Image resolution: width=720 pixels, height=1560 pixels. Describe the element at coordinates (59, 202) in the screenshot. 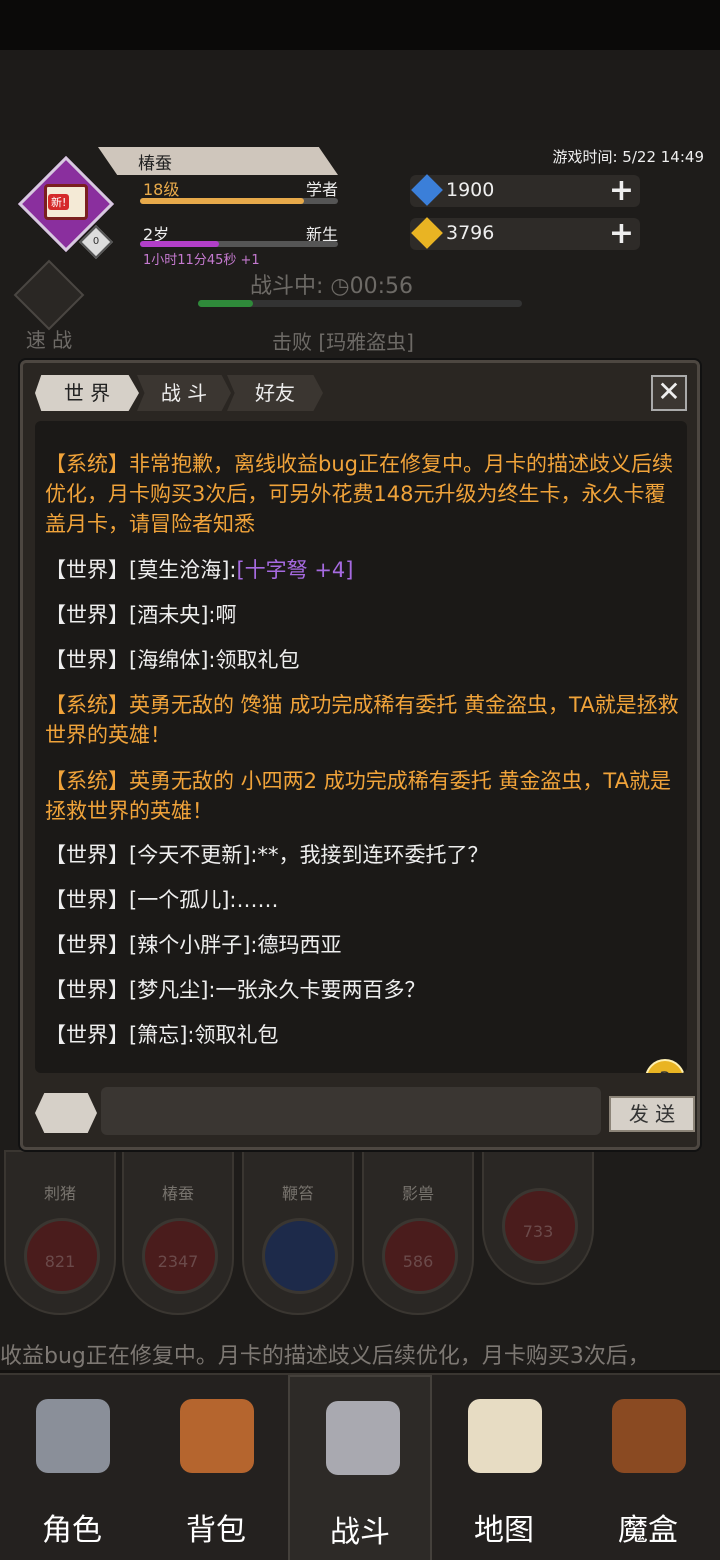

I see `new-badge: 新!` at that location.